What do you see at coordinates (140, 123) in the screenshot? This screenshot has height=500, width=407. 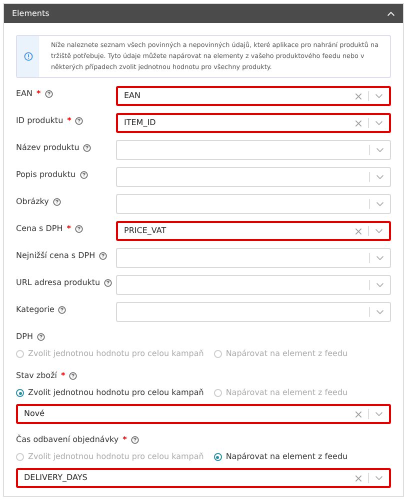 I see `select-value: ITEM_ID` at bounding box center [140, 123].